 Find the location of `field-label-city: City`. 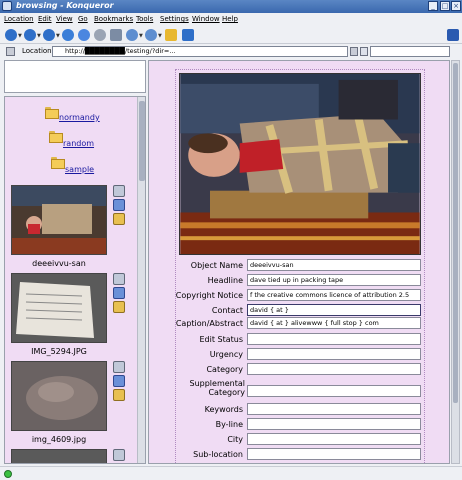

field-label-city: City is located at coordinates (235, 439).